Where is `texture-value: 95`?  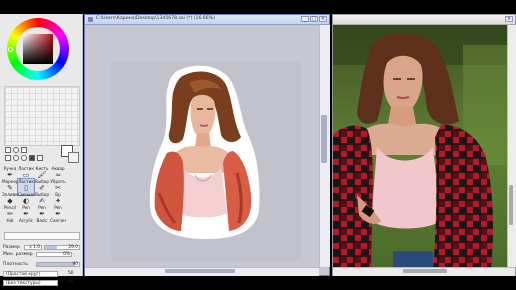
texture-value: 95 is located at coordinates (71, 282).